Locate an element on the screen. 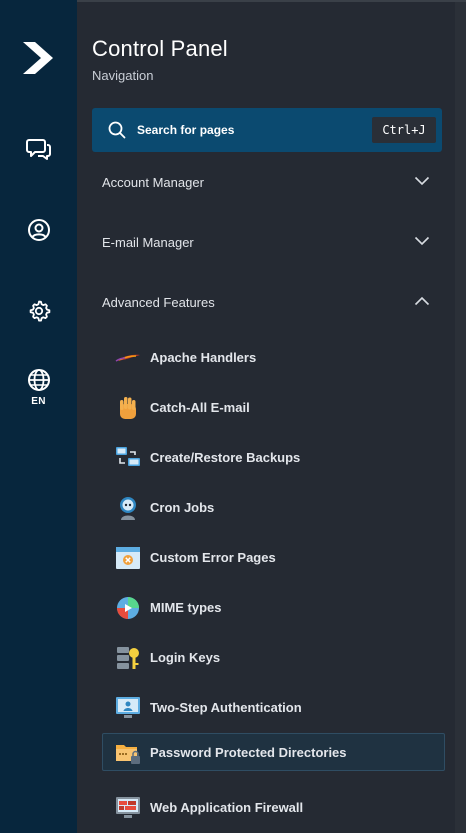  backup-computers-icon is located at coordinates (128, 456).